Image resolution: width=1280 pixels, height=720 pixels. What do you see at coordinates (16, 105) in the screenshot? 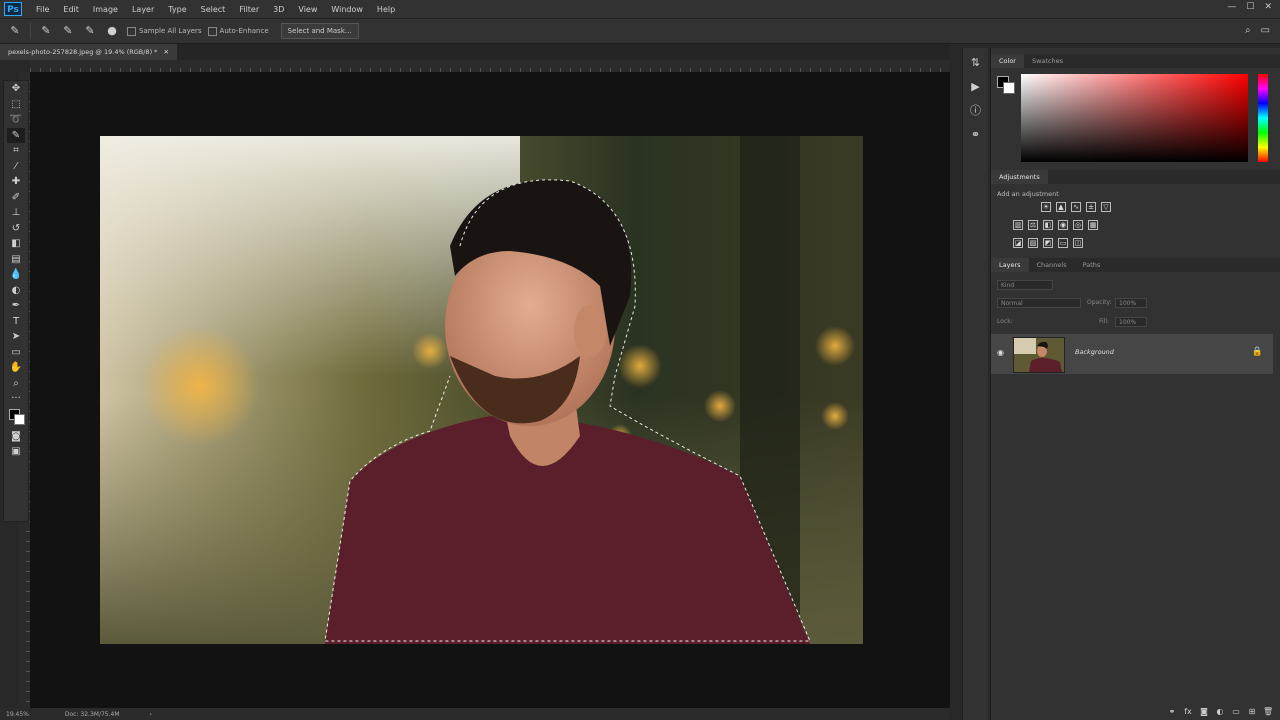
I see `marquee-tool-icon: ⬚` at bounding box center [16, 105].